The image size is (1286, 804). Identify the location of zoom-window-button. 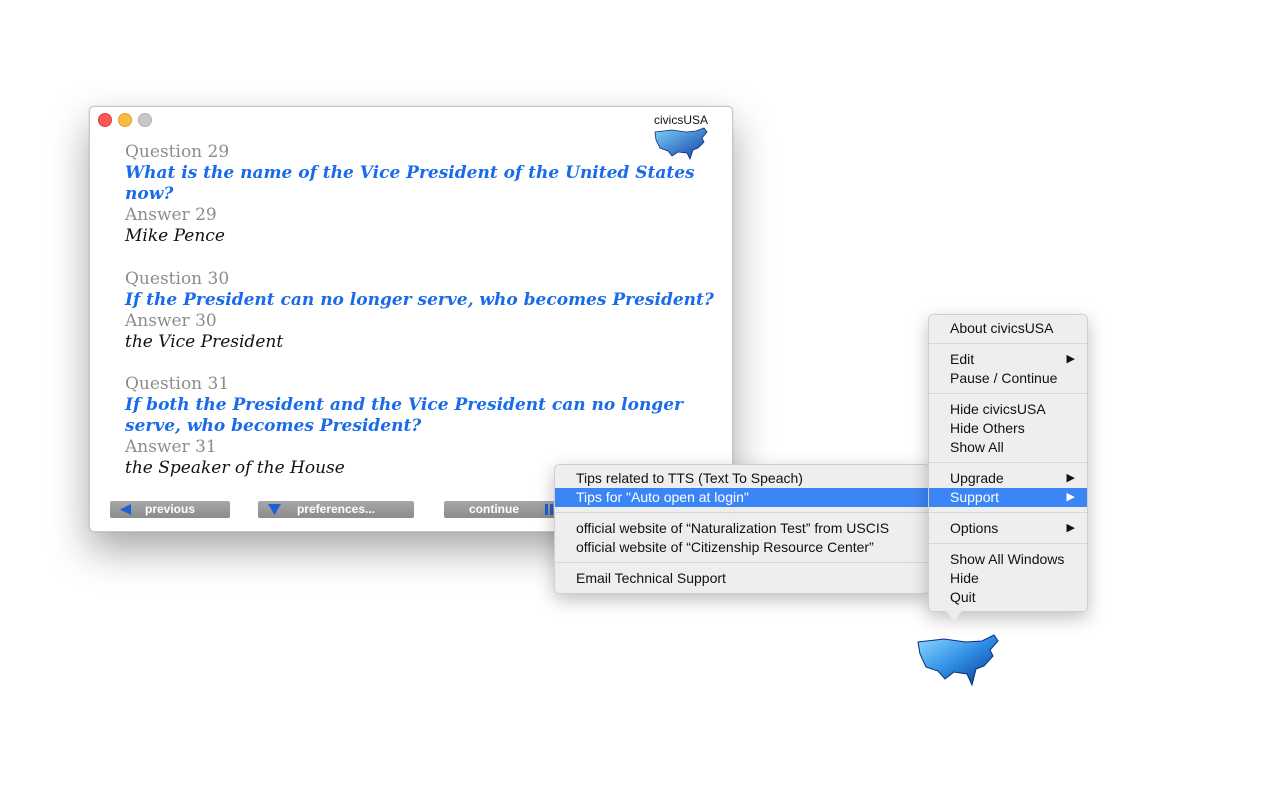
(145, 120).